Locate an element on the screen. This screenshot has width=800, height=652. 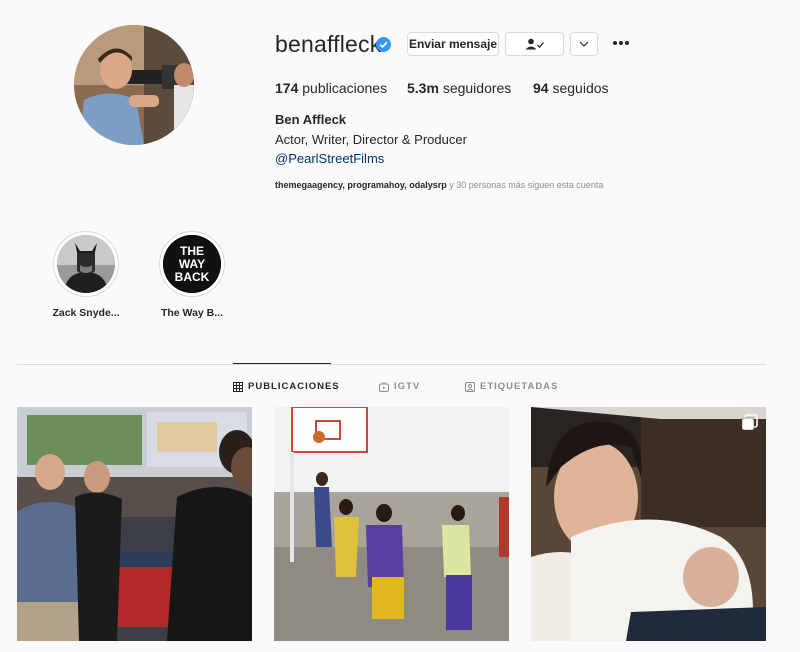
followers-stat: 5.3m seguidores is located at coordinates (459, 88).